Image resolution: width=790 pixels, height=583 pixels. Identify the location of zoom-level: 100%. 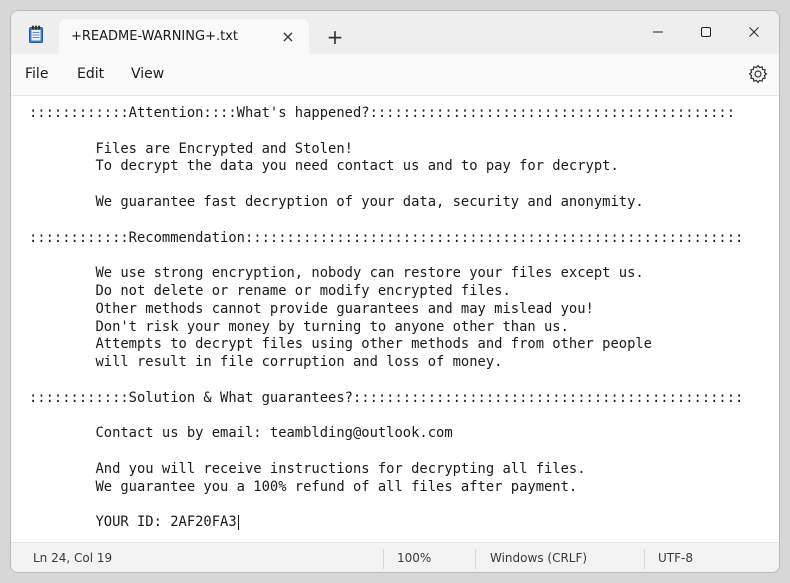
(414, 558).